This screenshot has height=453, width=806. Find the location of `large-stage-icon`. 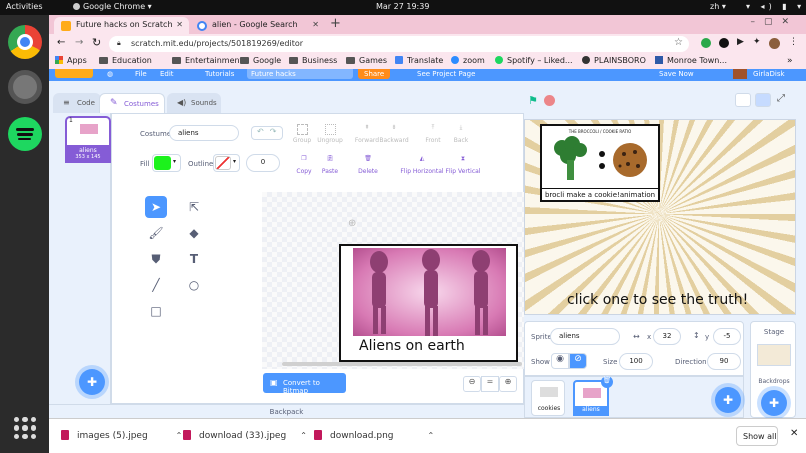

large-stage-icon is located at coordinates (763, 100).